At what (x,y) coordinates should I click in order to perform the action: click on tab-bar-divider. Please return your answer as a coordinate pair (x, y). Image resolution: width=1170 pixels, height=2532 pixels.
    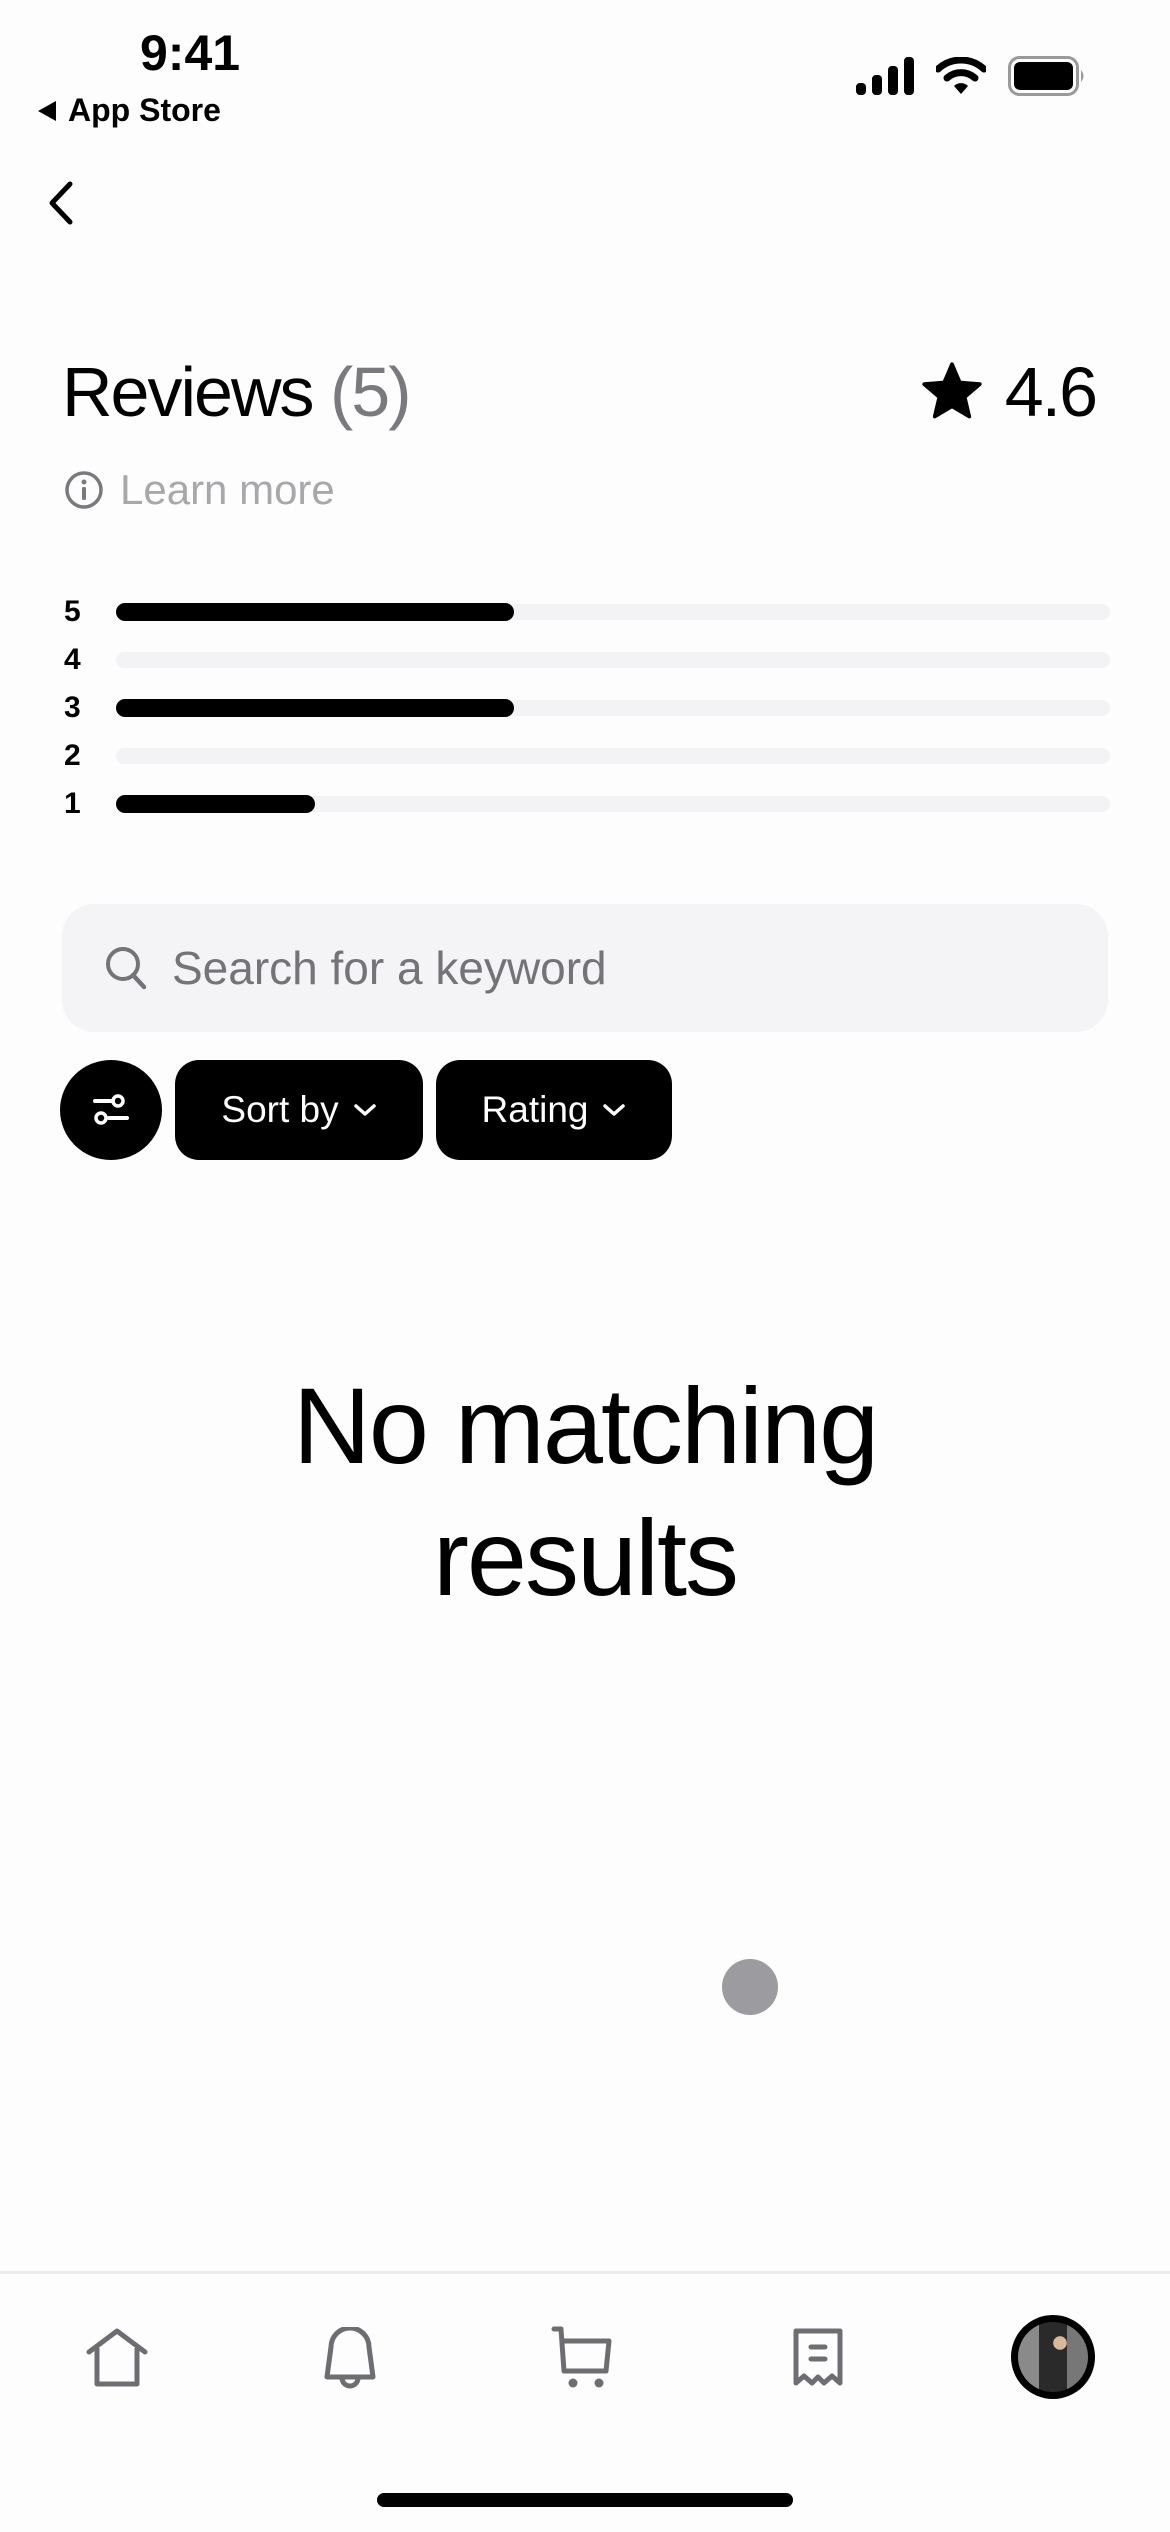
    Looking at the image, I should click on (585, 2272).